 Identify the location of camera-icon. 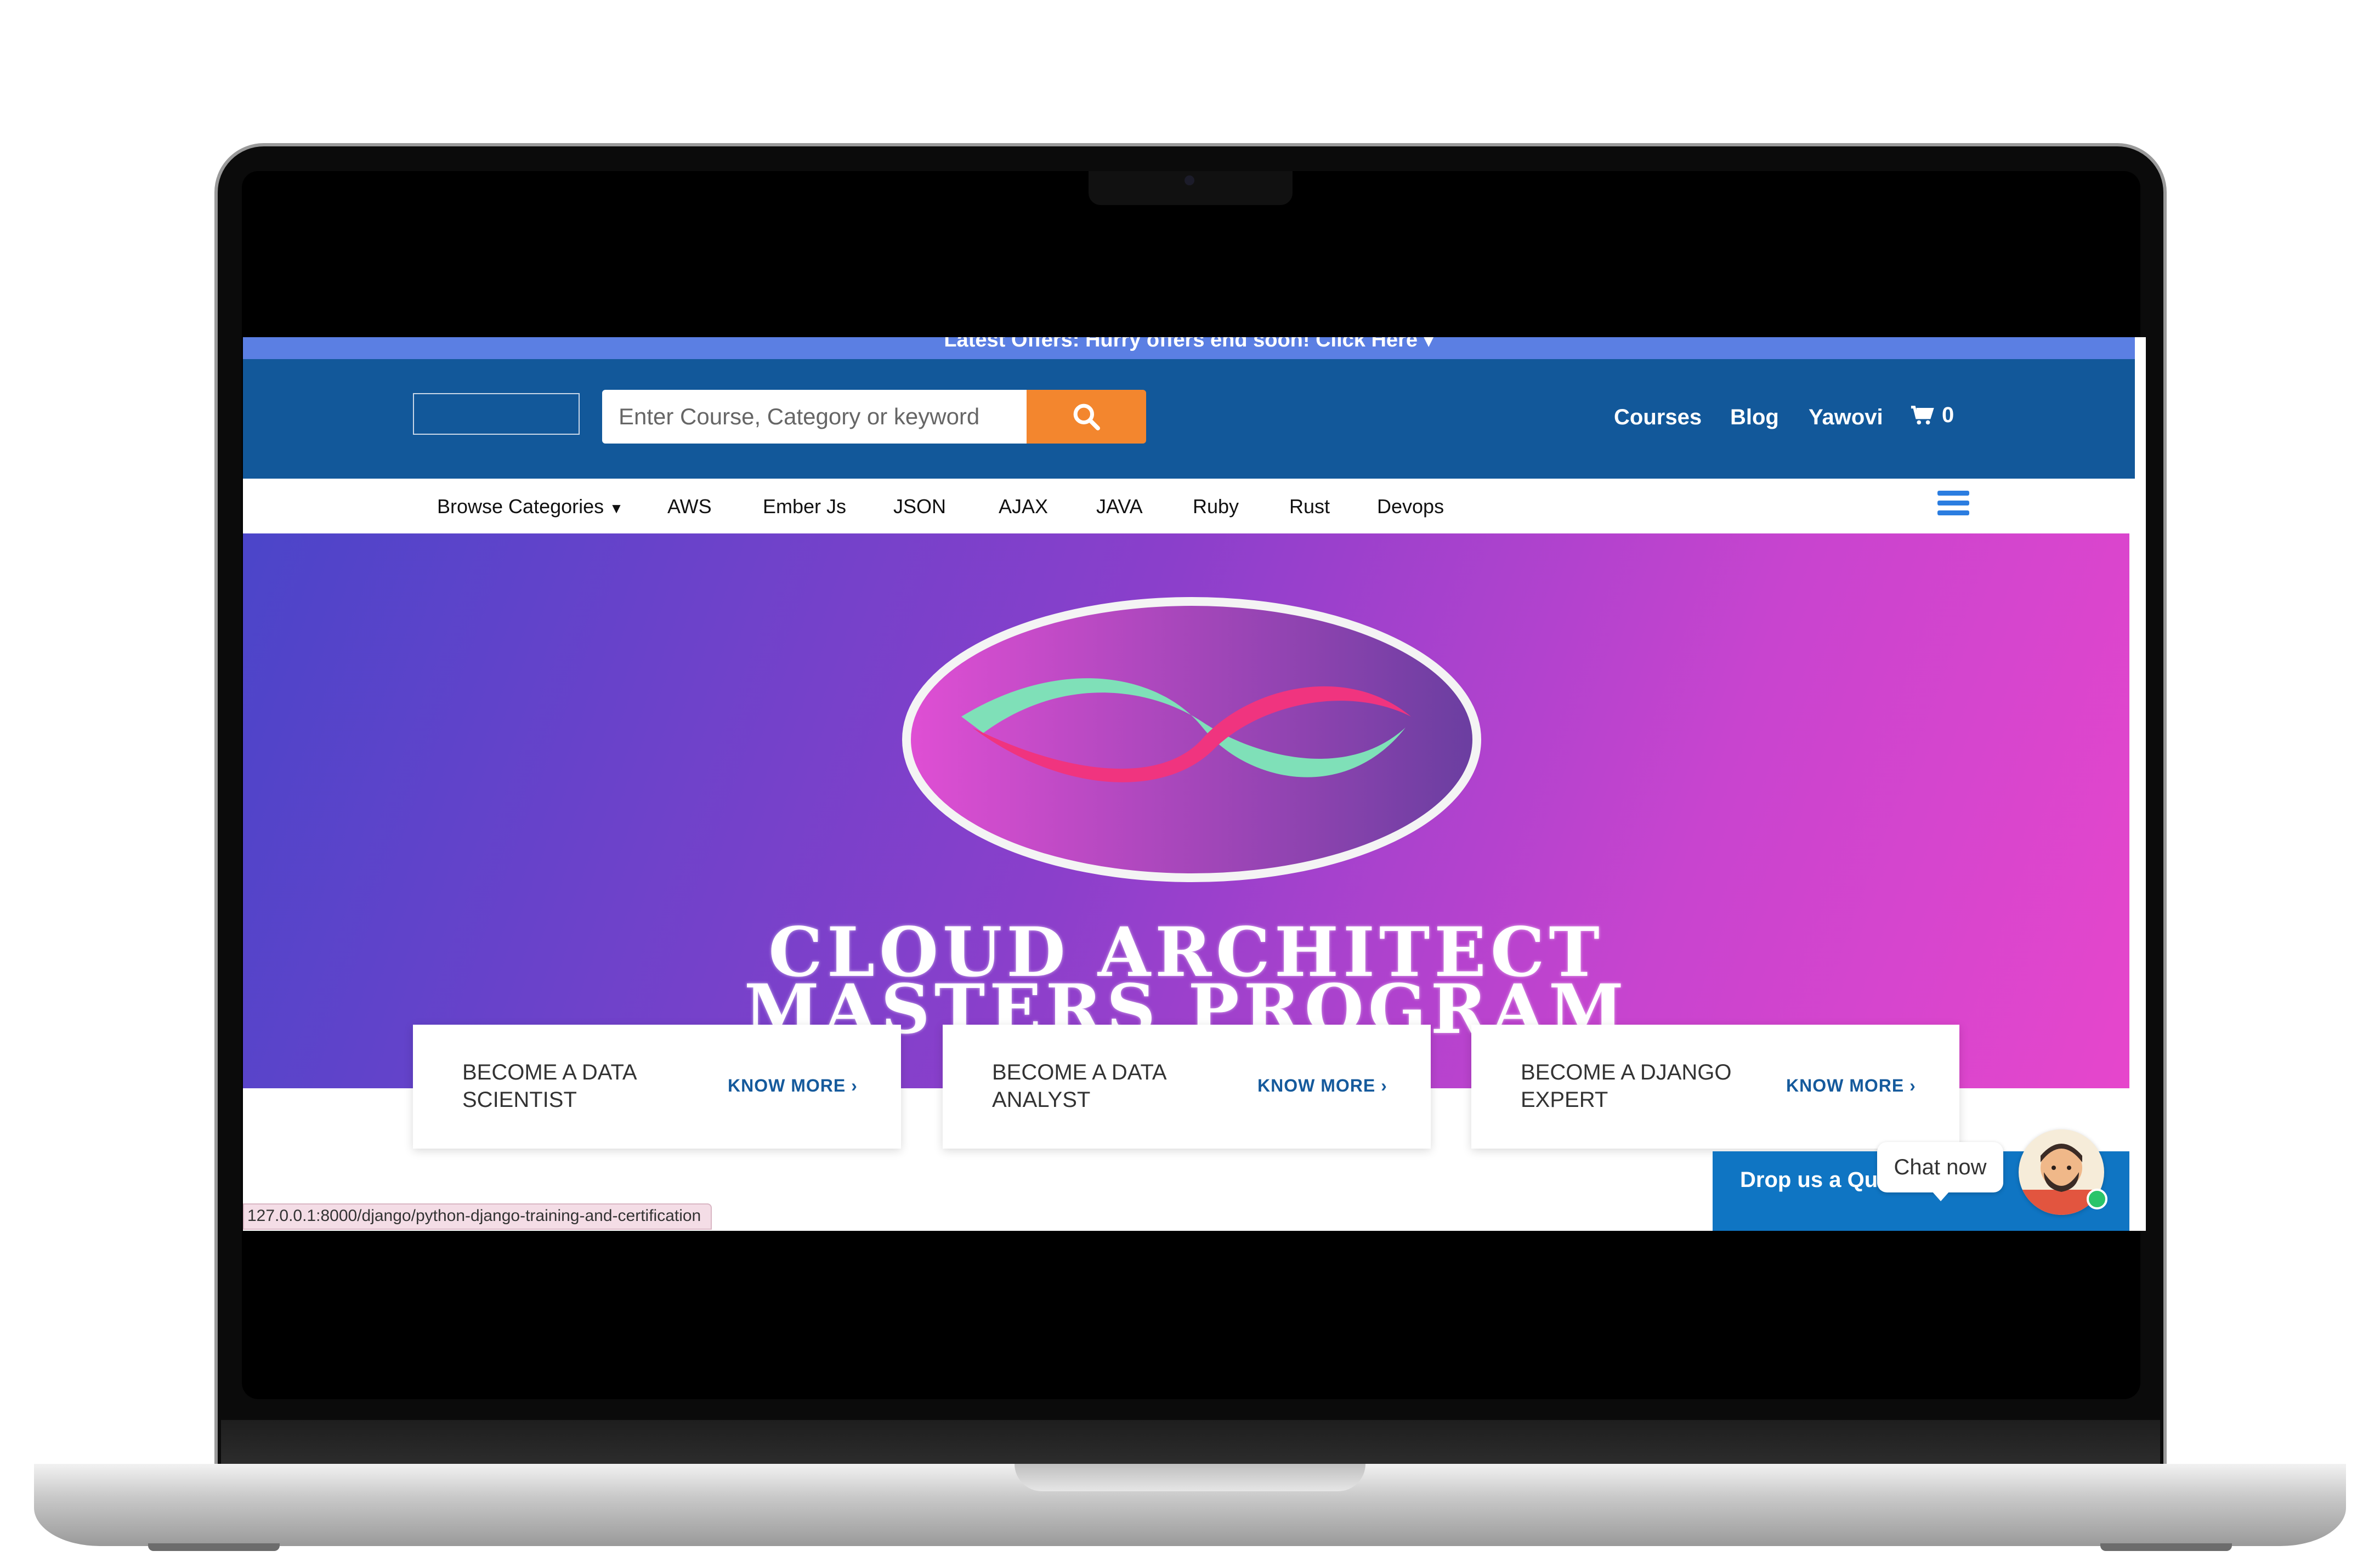
(1189, 180).